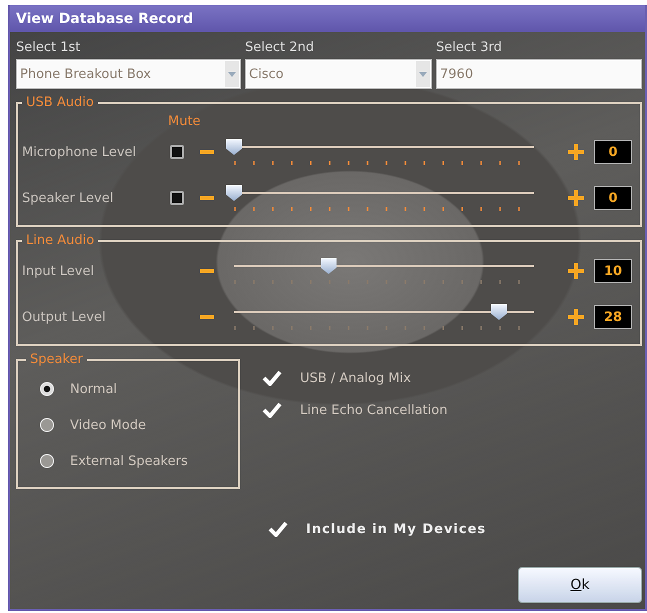  Describe the element at coordinates (355, 378) in the screenshot. I see `checkbox-label: USB / Analog Mix` at that location.